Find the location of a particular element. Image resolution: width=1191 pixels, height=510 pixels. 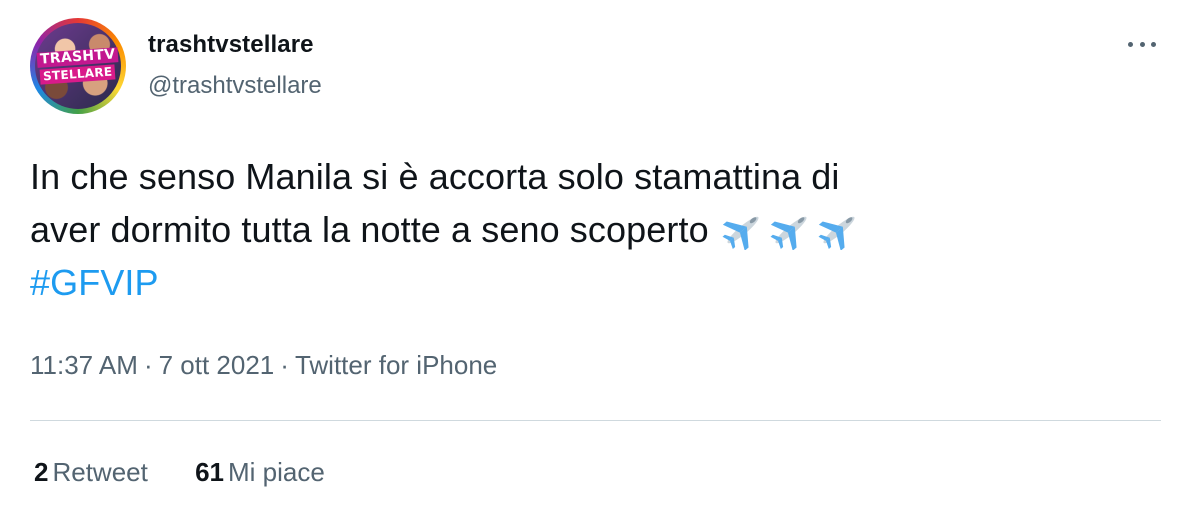

tweet-time: 11:37 AM is located at coordinates (84, 365).